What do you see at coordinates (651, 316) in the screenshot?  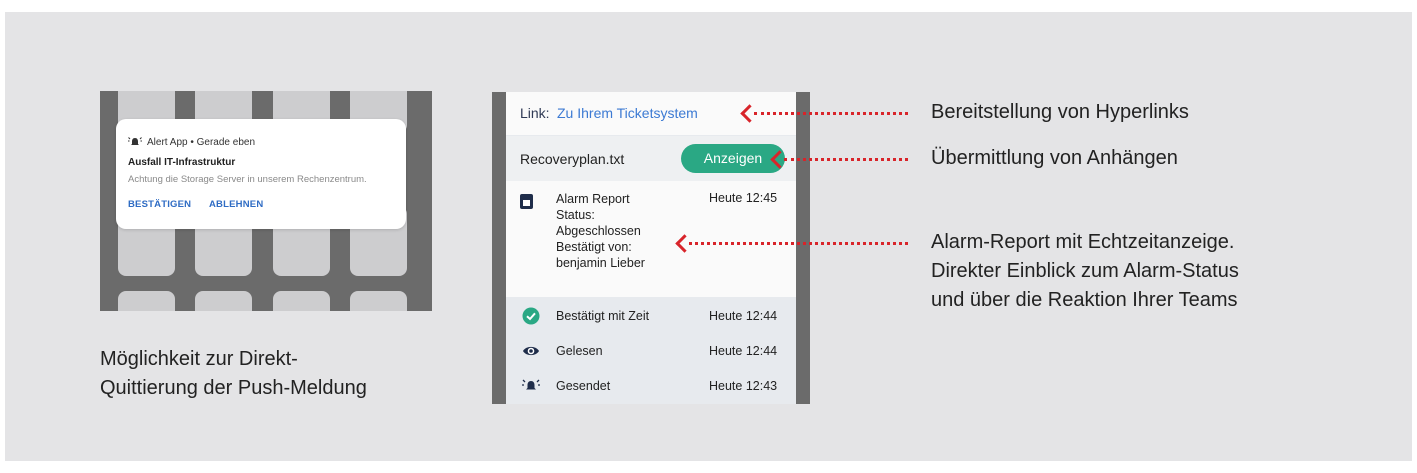 I see `status-row-confirmed: Bestätigt mit Zeit Heute 12:44` at bounding box center [651, 316].